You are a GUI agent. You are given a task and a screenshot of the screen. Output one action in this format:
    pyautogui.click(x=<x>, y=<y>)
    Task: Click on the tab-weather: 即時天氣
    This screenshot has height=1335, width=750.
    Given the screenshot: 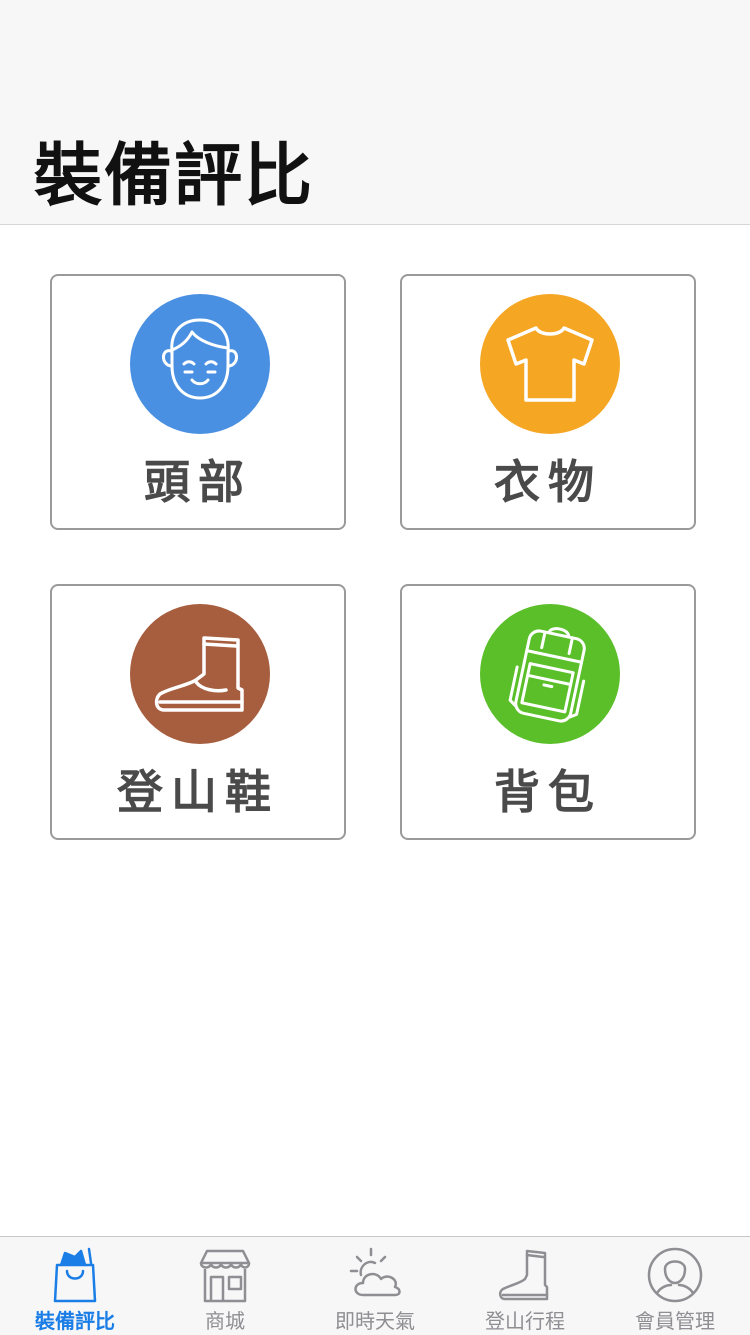 What is the action you would take?
    pyautogui.click(x=375, y=1286)
    